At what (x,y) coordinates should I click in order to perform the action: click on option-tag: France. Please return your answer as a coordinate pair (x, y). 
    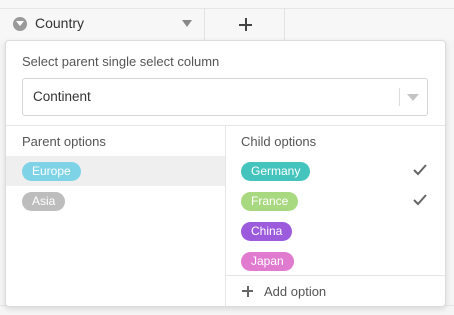
    Looking at the image, I should click on (270, 201).